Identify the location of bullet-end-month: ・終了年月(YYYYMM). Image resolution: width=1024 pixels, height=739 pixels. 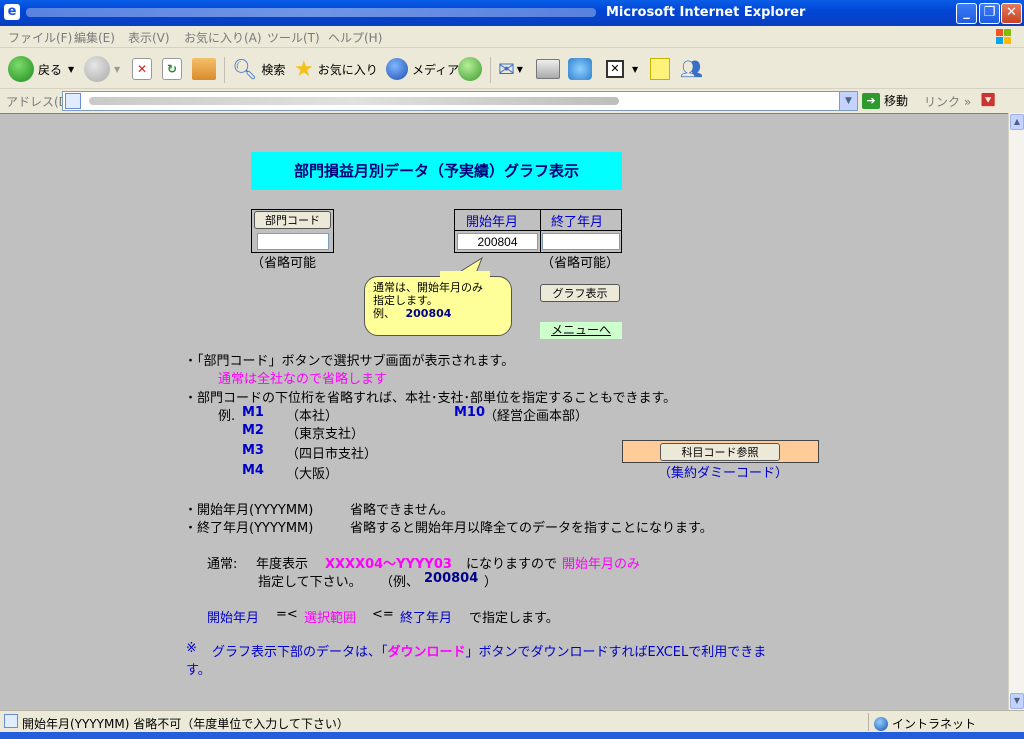
(249, 528).